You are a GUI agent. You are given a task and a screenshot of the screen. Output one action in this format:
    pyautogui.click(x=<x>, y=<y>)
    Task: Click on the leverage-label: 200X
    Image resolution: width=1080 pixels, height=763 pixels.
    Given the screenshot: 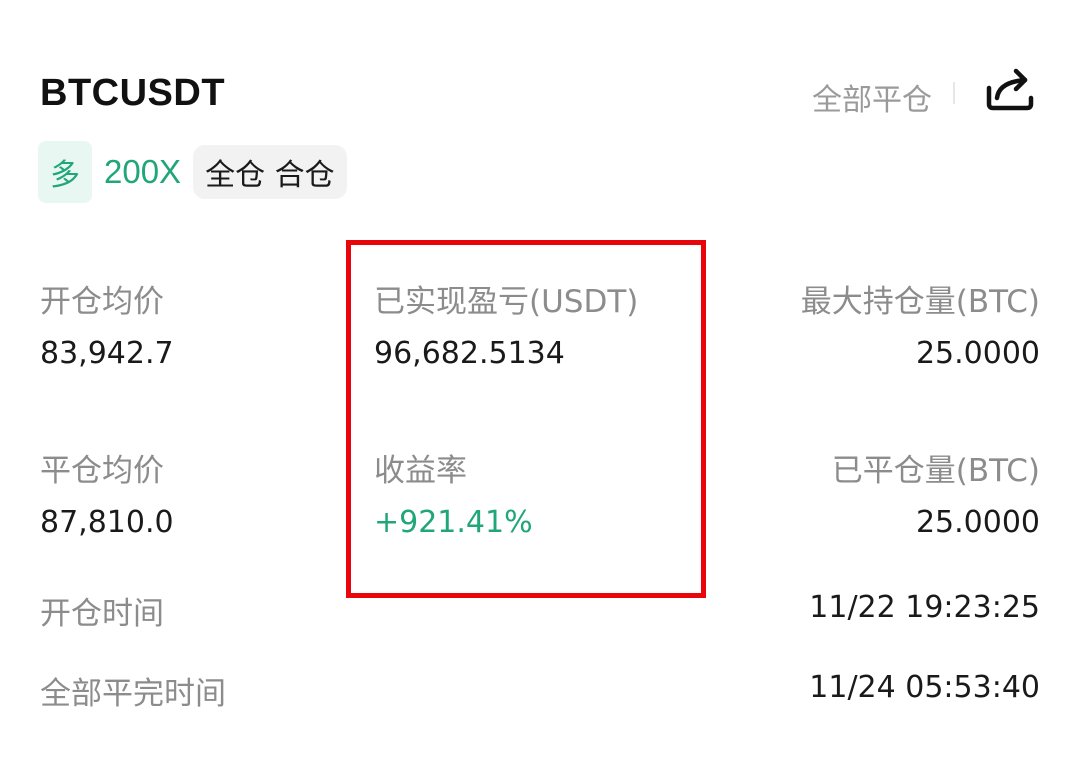 What is the action you would take?
    pyautogui.click(x=143, y=171)
    